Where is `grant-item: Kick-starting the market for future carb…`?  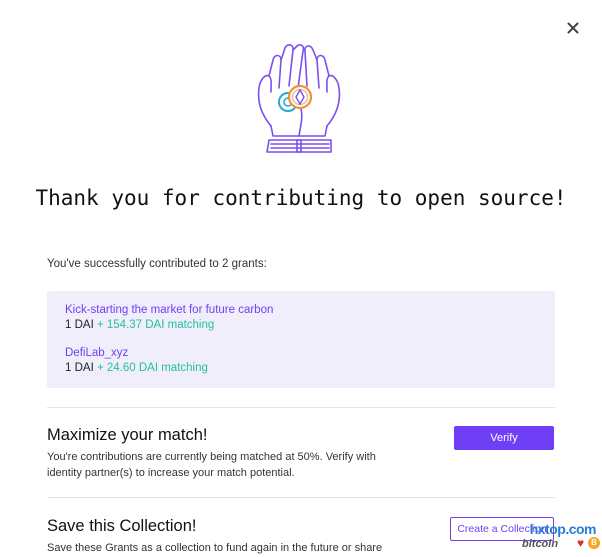
grant-item: Kick-starting the market for future carb… is located at coordinates (169, 318).